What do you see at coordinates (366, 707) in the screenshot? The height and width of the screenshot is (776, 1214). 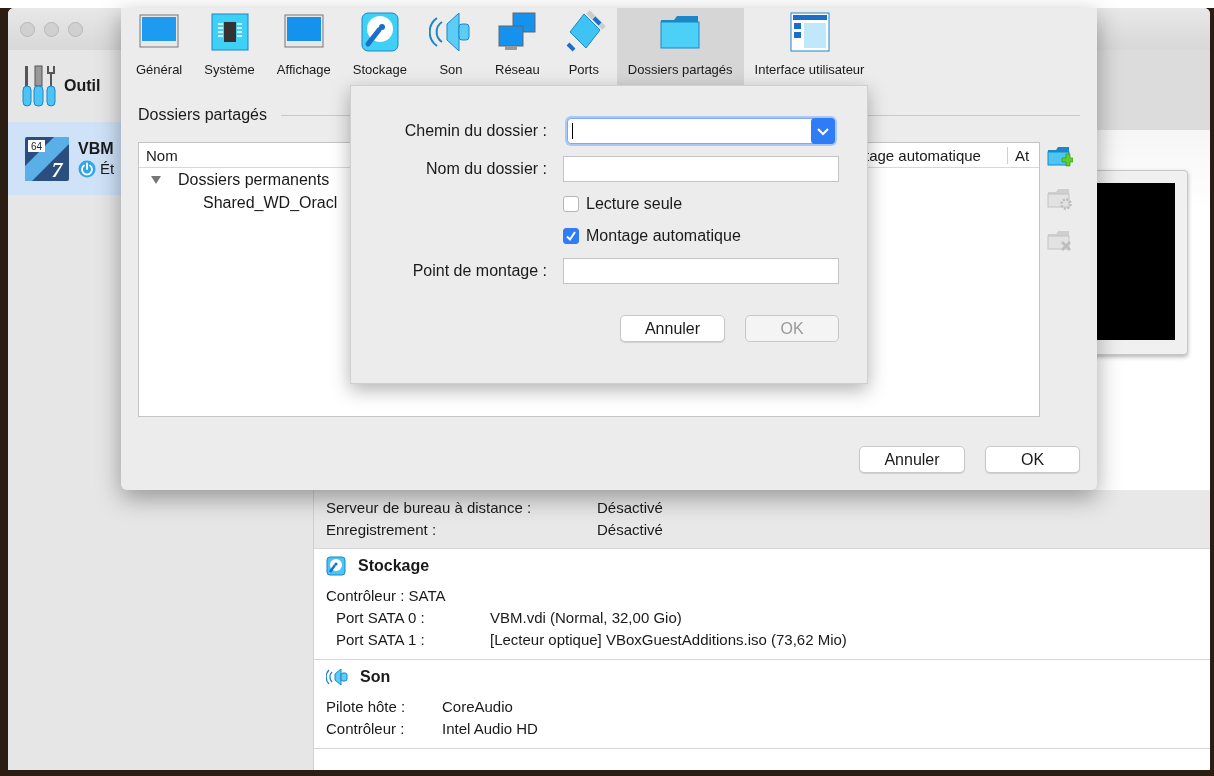 I see `detail-label: Pilote hôte :` at bounding box center [366, 707].